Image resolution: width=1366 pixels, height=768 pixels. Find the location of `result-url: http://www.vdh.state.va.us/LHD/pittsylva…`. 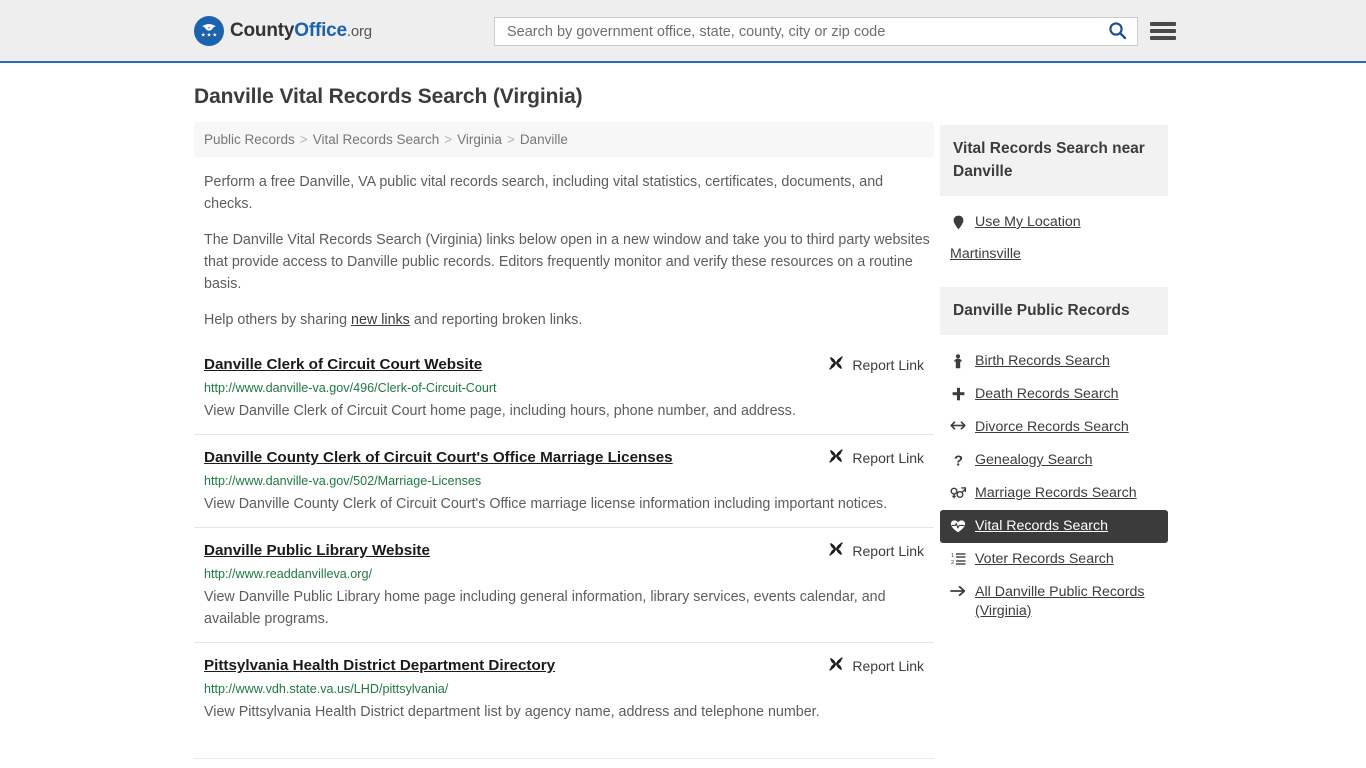

result-url: http://www.vdh.state.va.us/LHD/pittsylva… is located at coordinates (564, 689).